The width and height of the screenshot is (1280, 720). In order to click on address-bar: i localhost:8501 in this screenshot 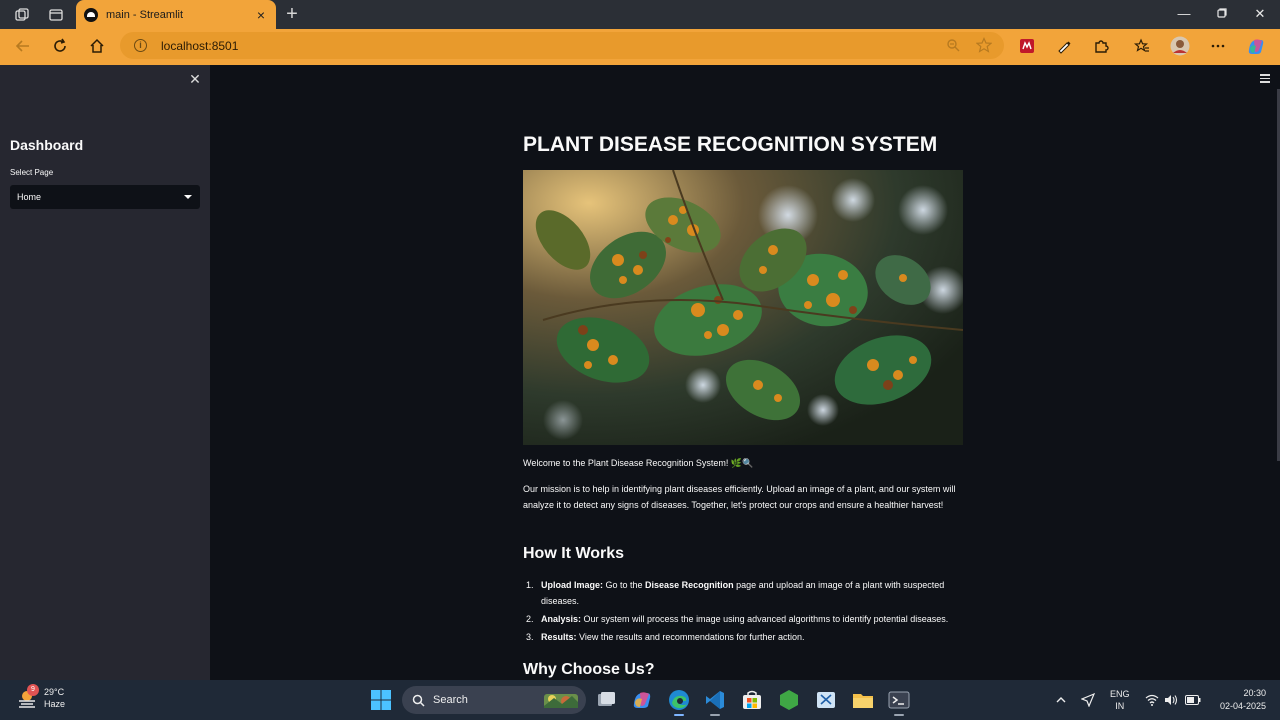, I will do `click(562, 45)`.